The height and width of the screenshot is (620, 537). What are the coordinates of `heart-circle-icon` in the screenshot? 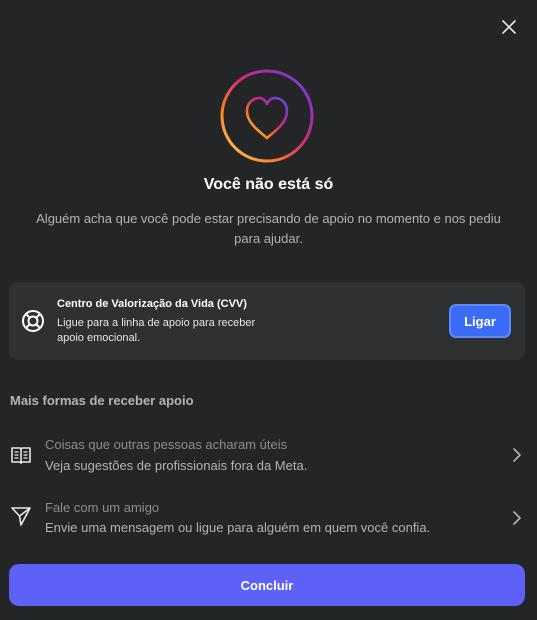 It's located at (267, 116).